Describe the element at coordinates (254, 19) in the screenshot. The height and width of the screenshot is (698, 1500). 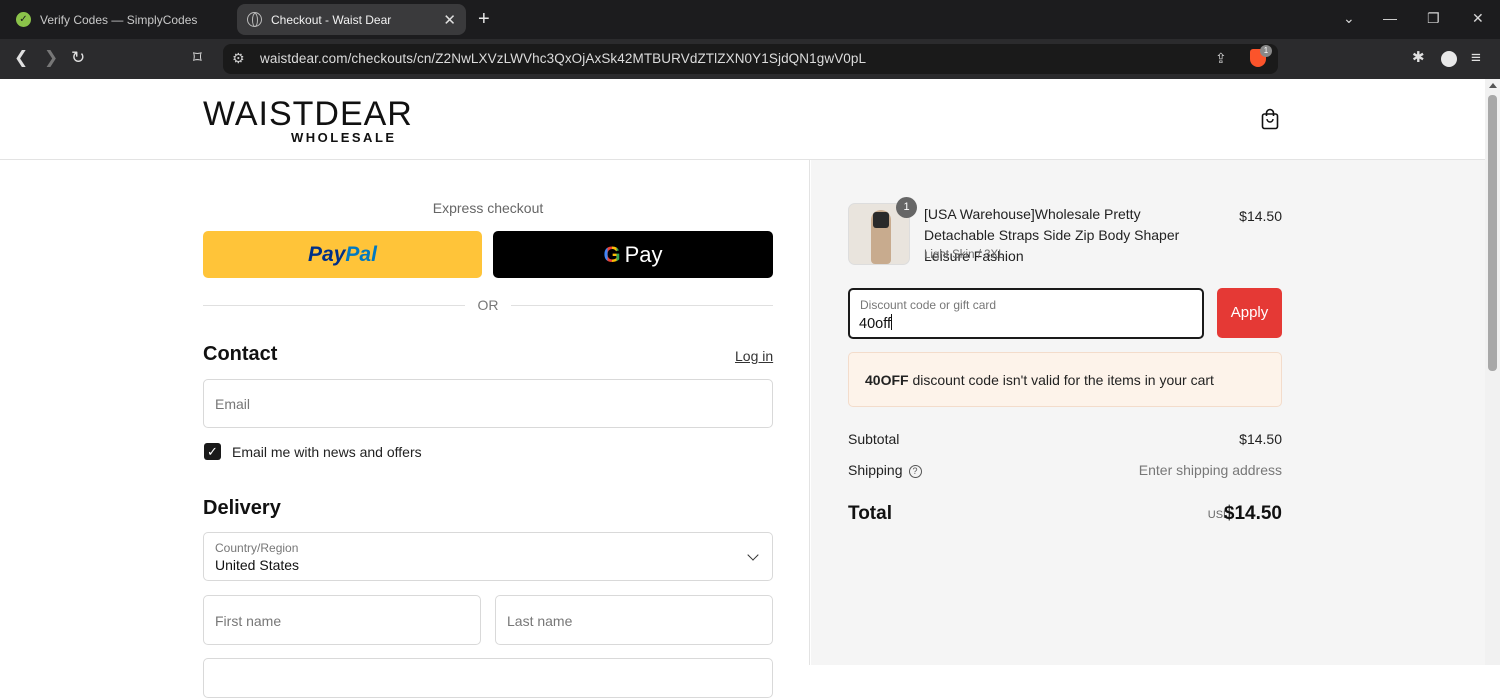
I see `globe-favicon-icon` at that location.